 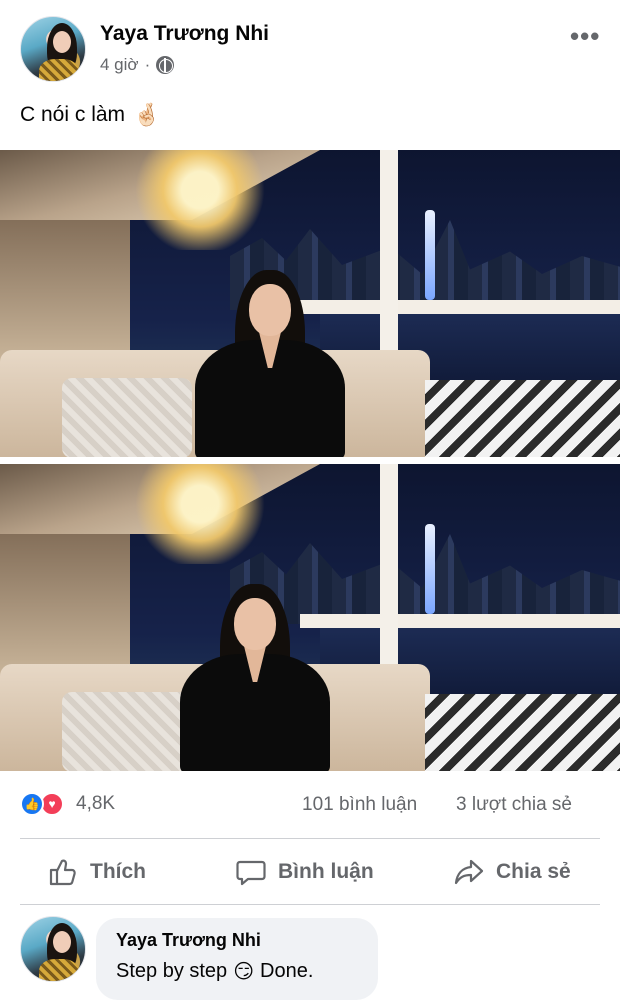 What do you see at coordinates (53, 949) in the screenshot?
I see `commenter-avatar` at bounding box center [53, 949].